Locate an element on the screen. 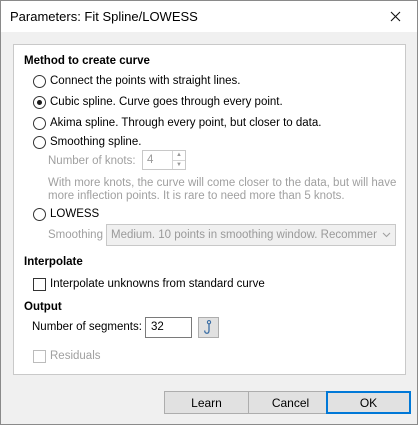 The image size is (418, 425). smoothing-label: Smoothing is located at coordinates (75, 235).